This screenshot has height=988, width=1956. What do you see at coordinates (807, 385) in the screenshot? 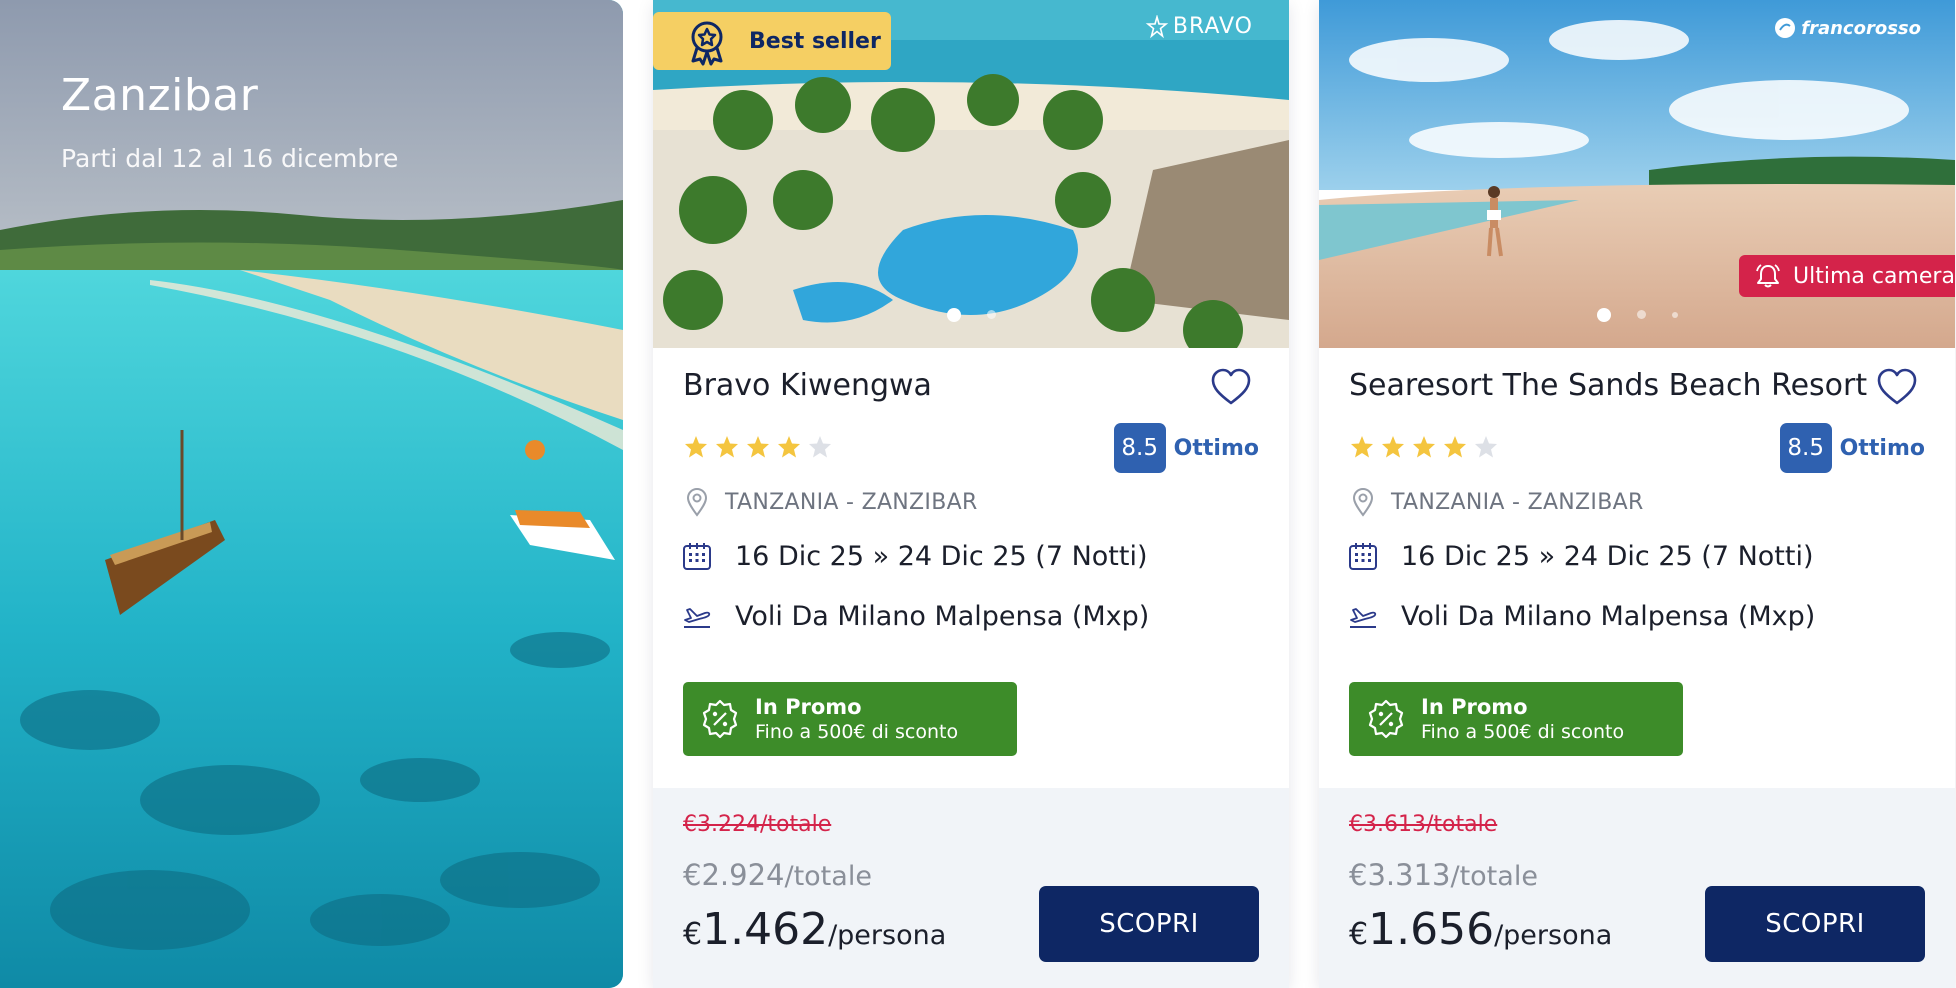
I see `hotel-name: Bravo Kiwengwa` at bounding box center [807, 385].